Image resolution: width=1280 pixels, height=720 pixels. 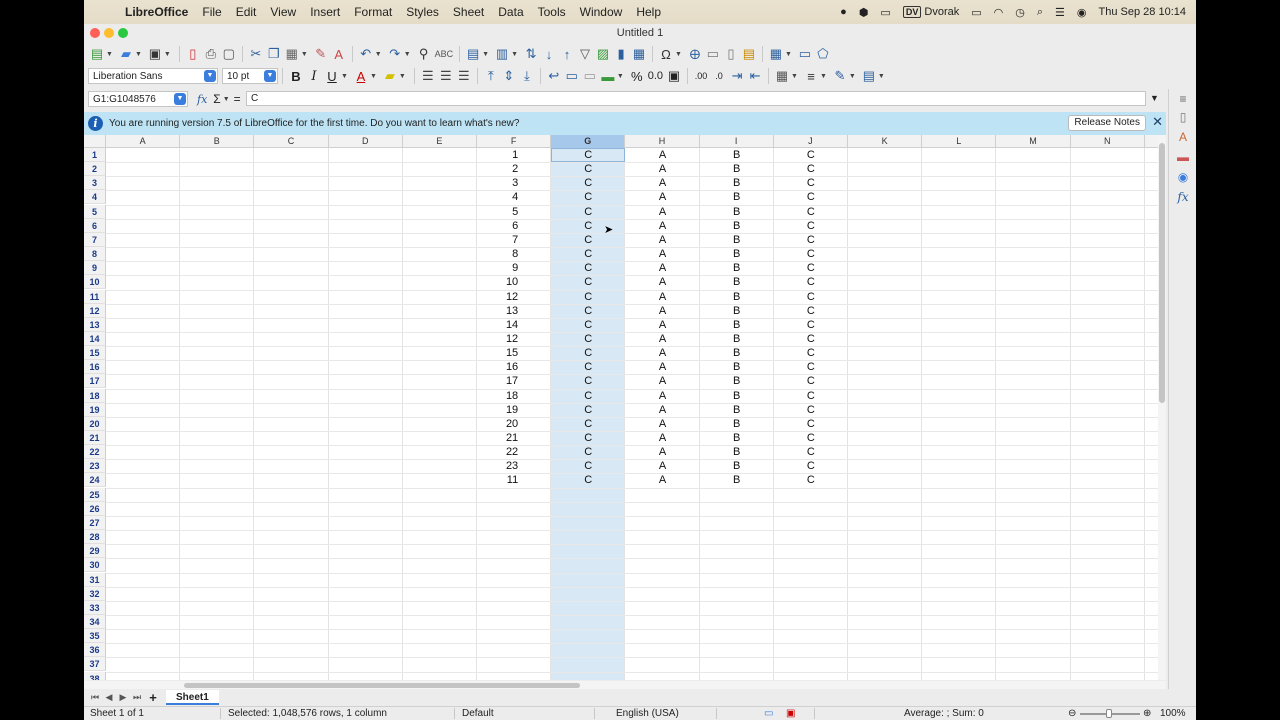 I want to click on percent-format-icon: %, so click(x=637, y=76).